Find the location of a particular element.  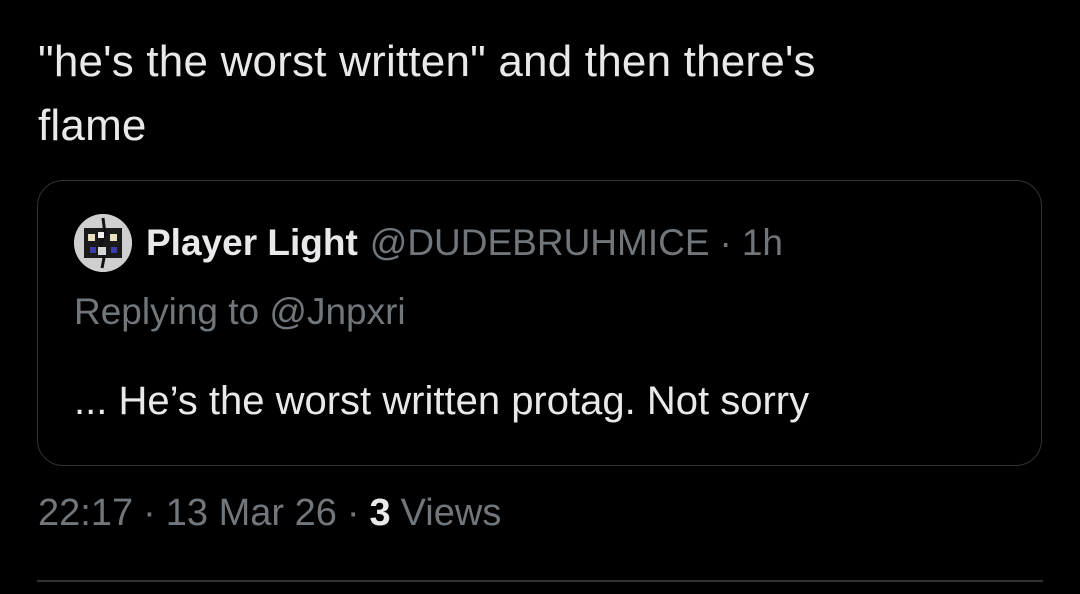

views-label: Views is located at coordinates (451, 513).